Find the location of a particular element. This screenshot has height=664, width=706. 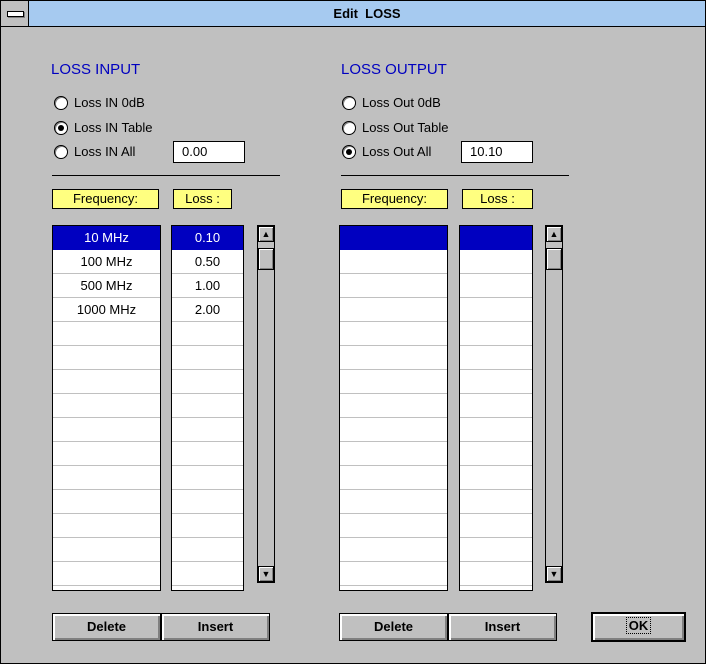

input-insert-button: Insert is located at coordinates (215, 627).